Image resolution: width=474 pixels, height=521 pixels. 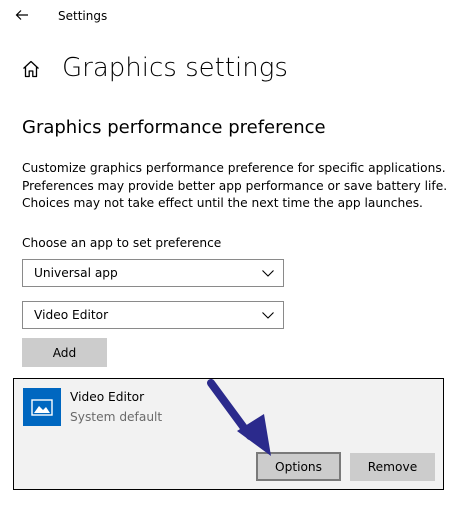 I want to click on add-button: Add, so click(x=64, y=352).